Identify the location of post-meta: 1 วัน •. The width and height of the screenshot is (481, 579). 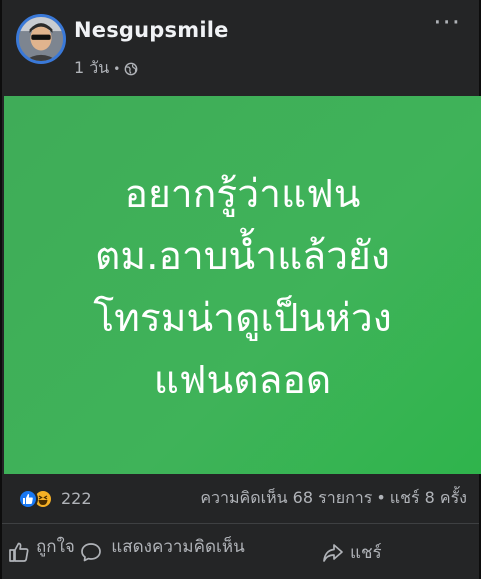
(106, 68).